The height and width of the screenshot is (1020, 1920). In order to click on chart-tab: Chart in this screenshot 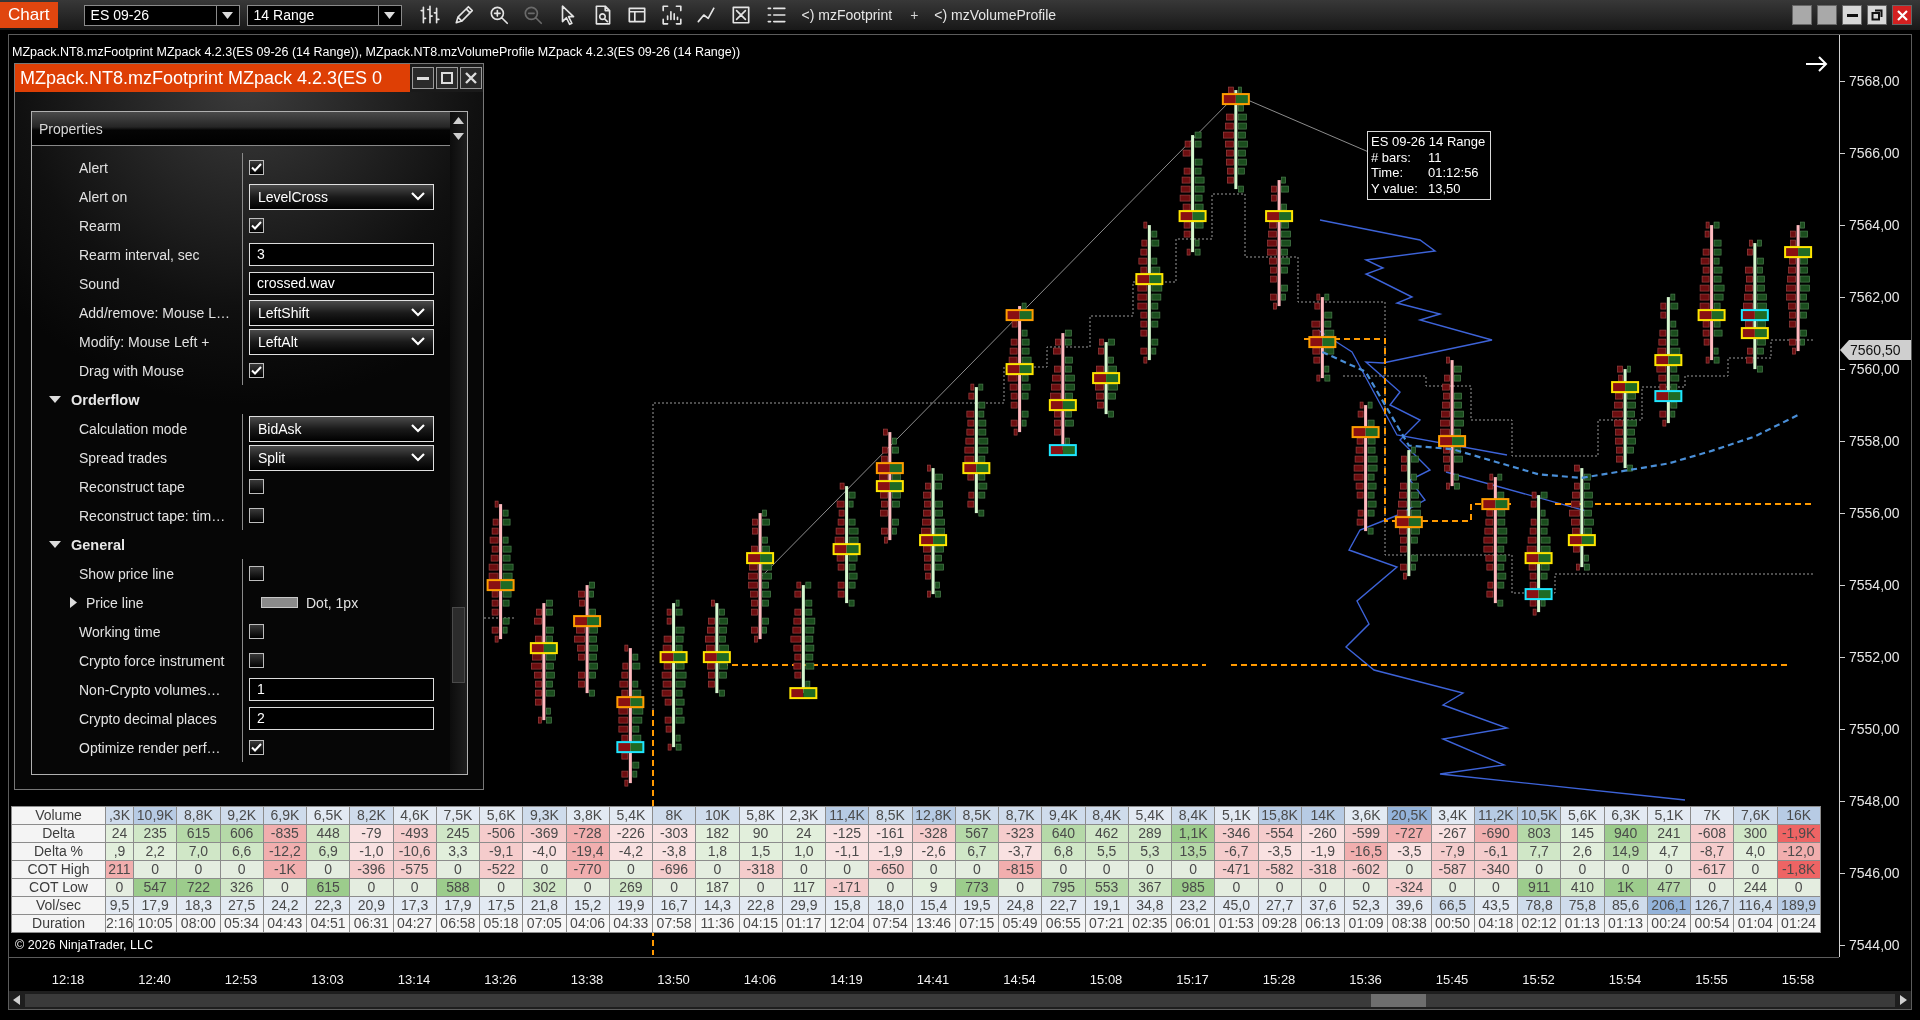, I will do `click(29, 15)`.